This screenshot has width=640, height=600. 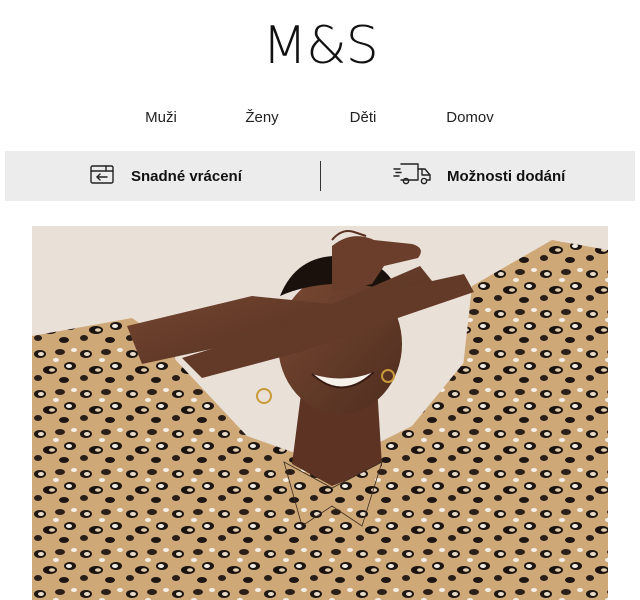 What do you see at coordinates (103, 176) in the screenshot?
I see `return-parcel-icon` at bounding box center [103, 176].